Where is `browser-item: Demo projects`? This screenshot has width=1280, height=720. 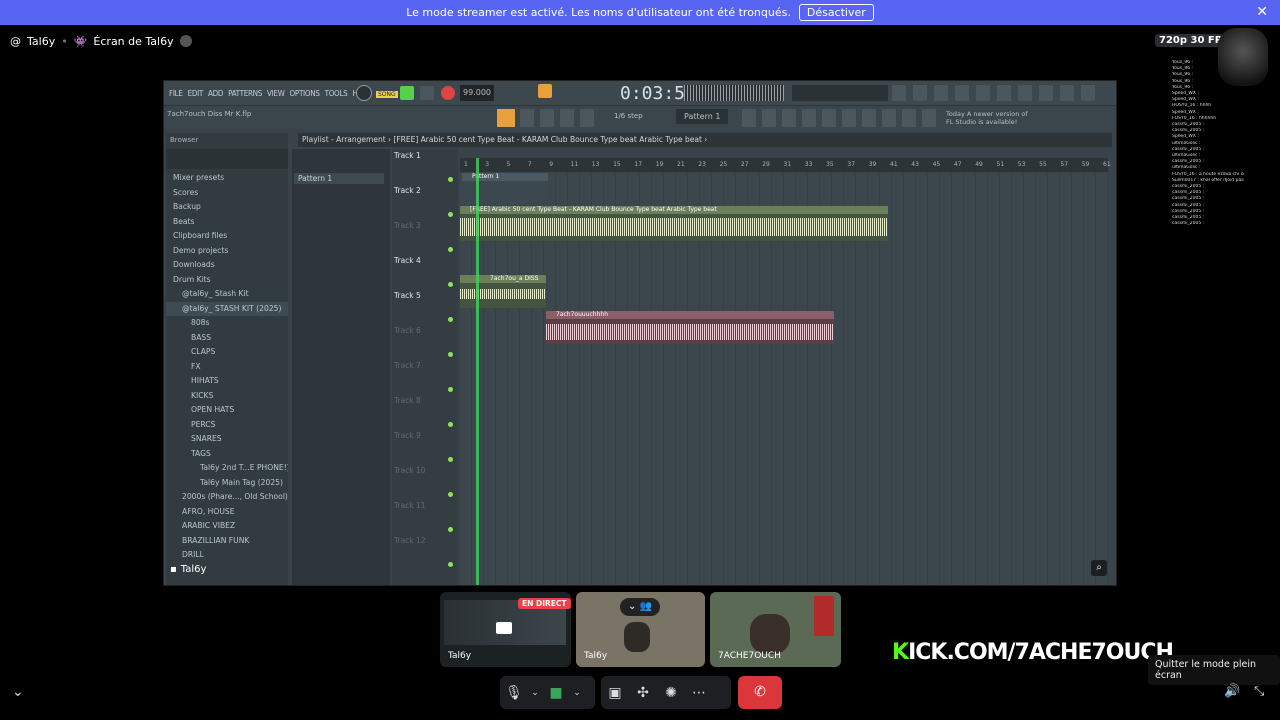
browser-item: Demo projects is located at coordinates (227, 251).